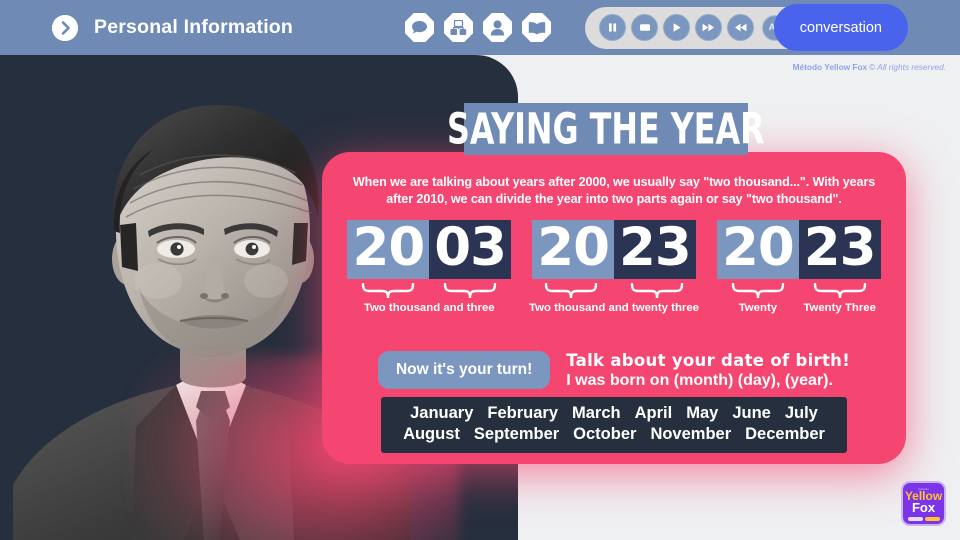 Image resolution: width=960 pixels, height=540 pixels. Describe the element at coordinates (645, 27) in the screenshot. I see `stop-button` at that location.